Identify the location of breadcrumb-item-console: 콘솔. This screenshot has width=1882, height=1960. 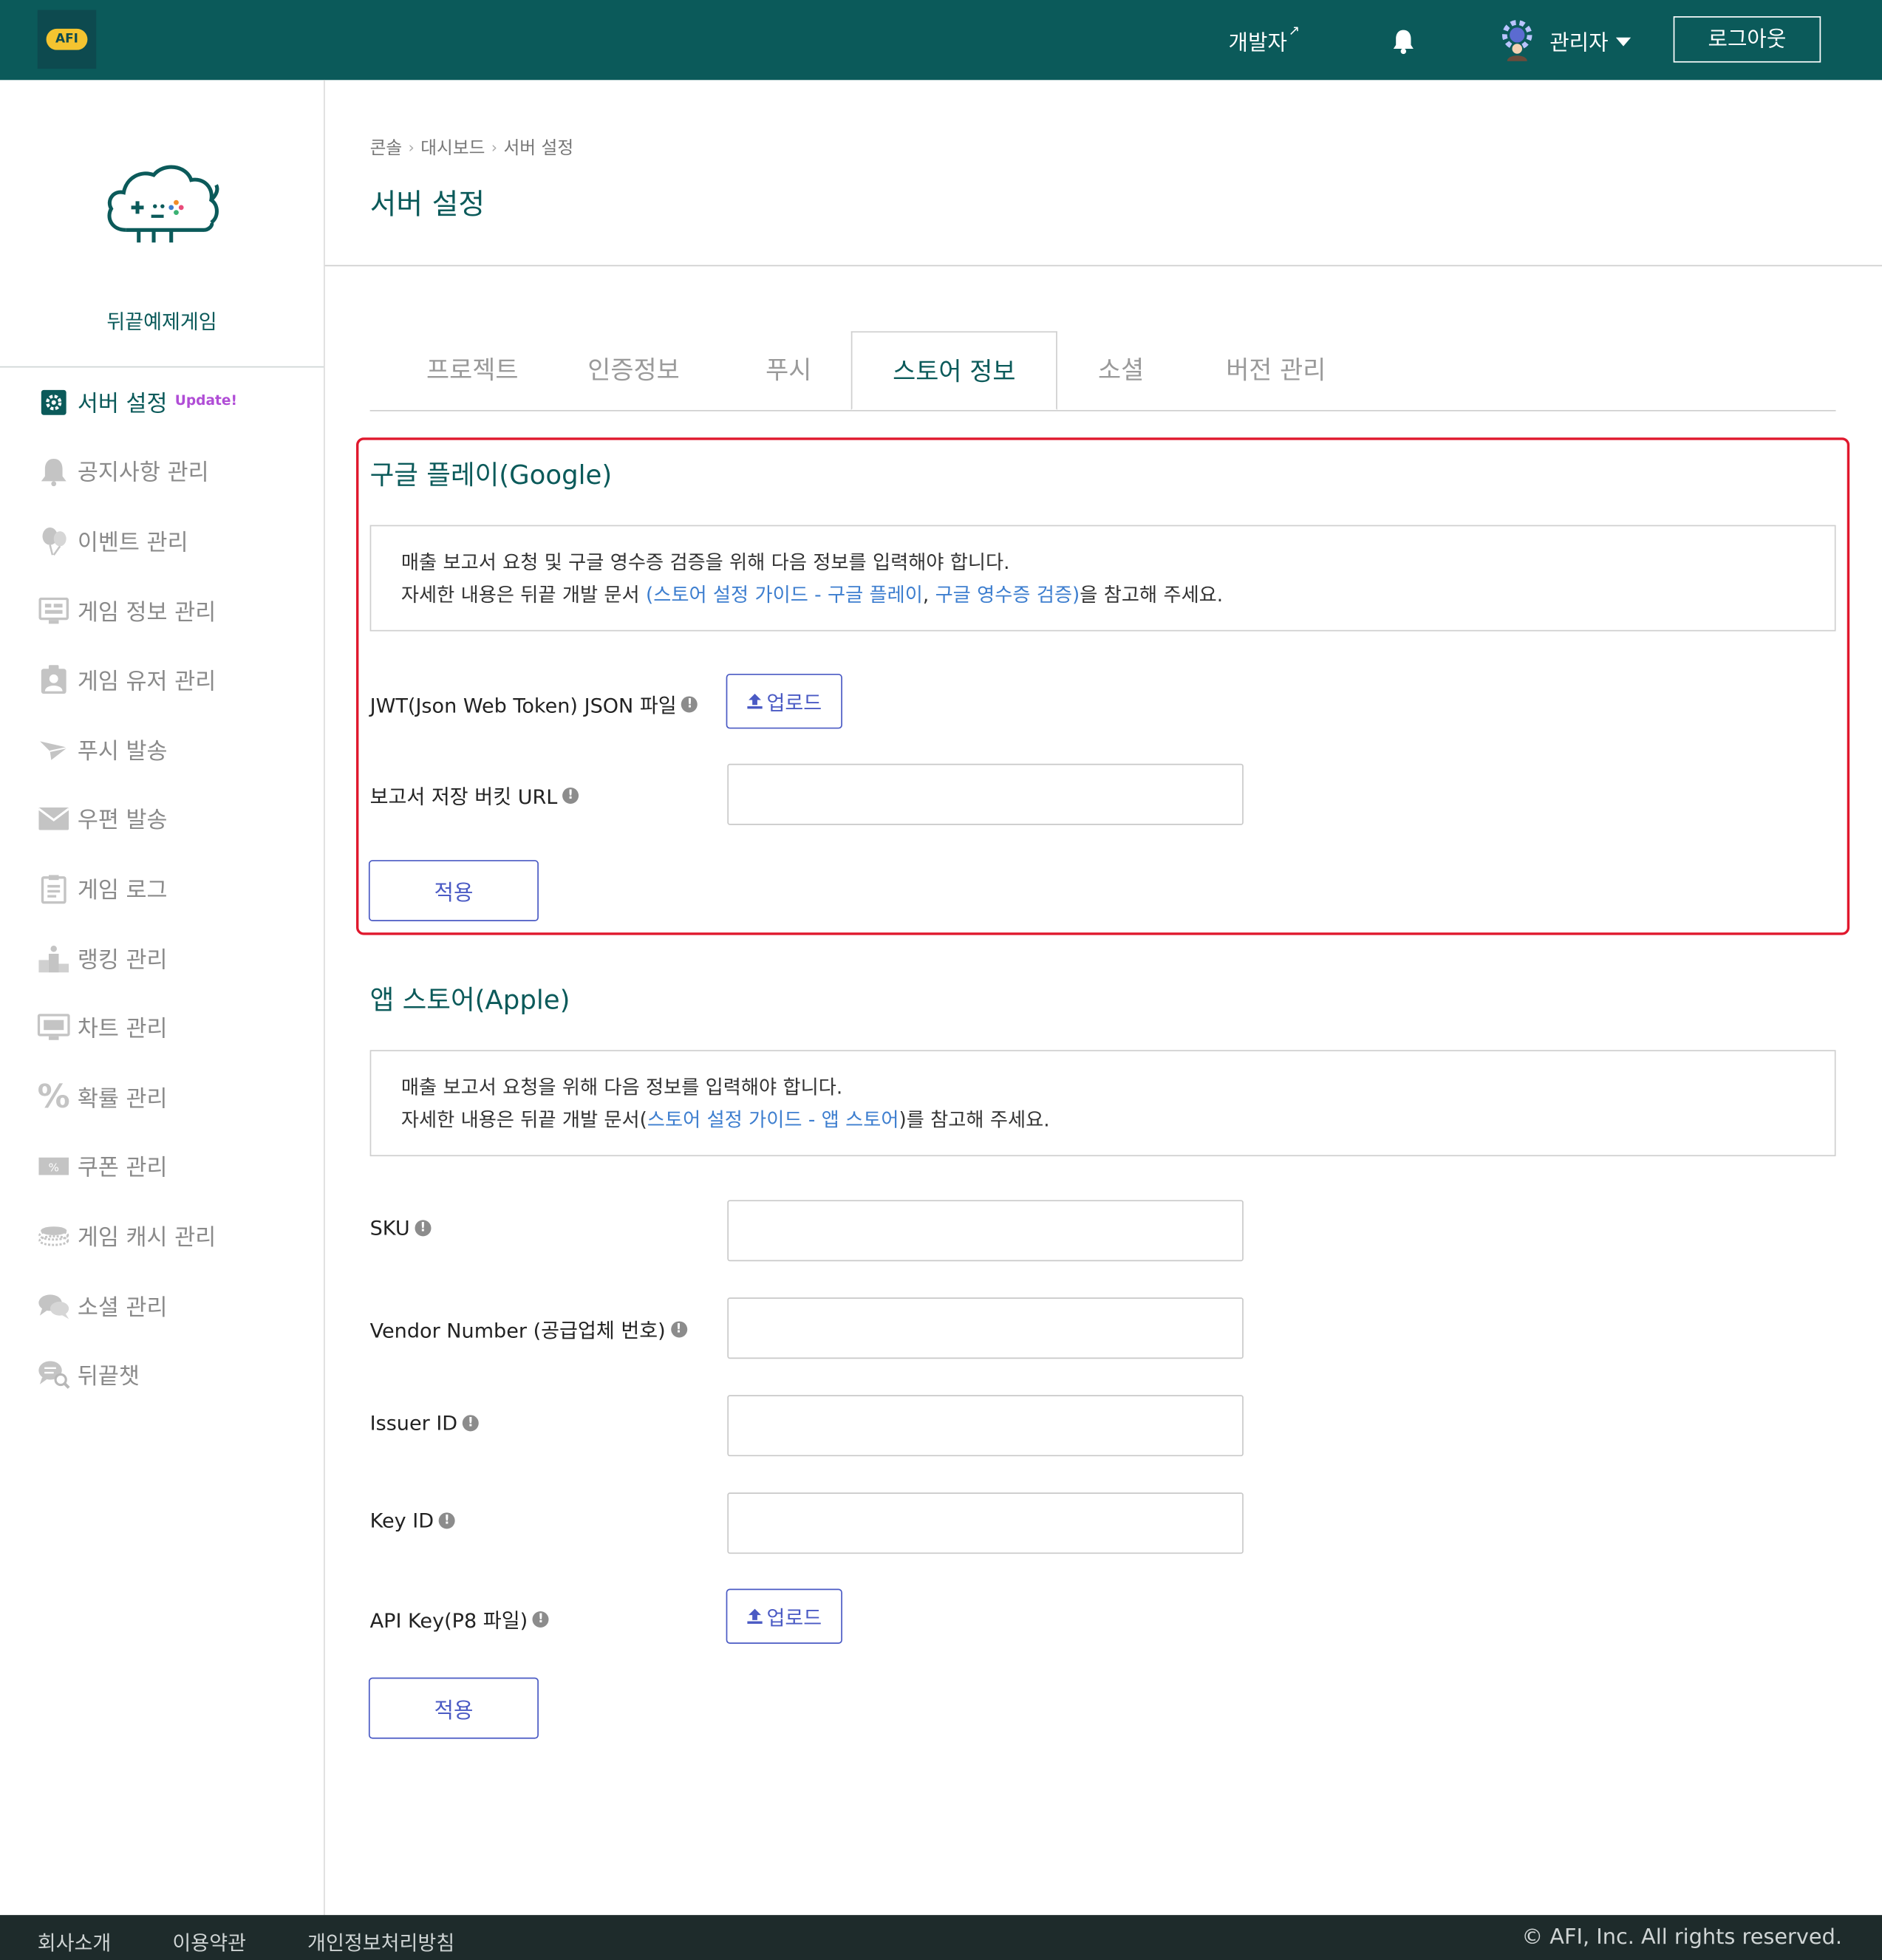
(386, 147).